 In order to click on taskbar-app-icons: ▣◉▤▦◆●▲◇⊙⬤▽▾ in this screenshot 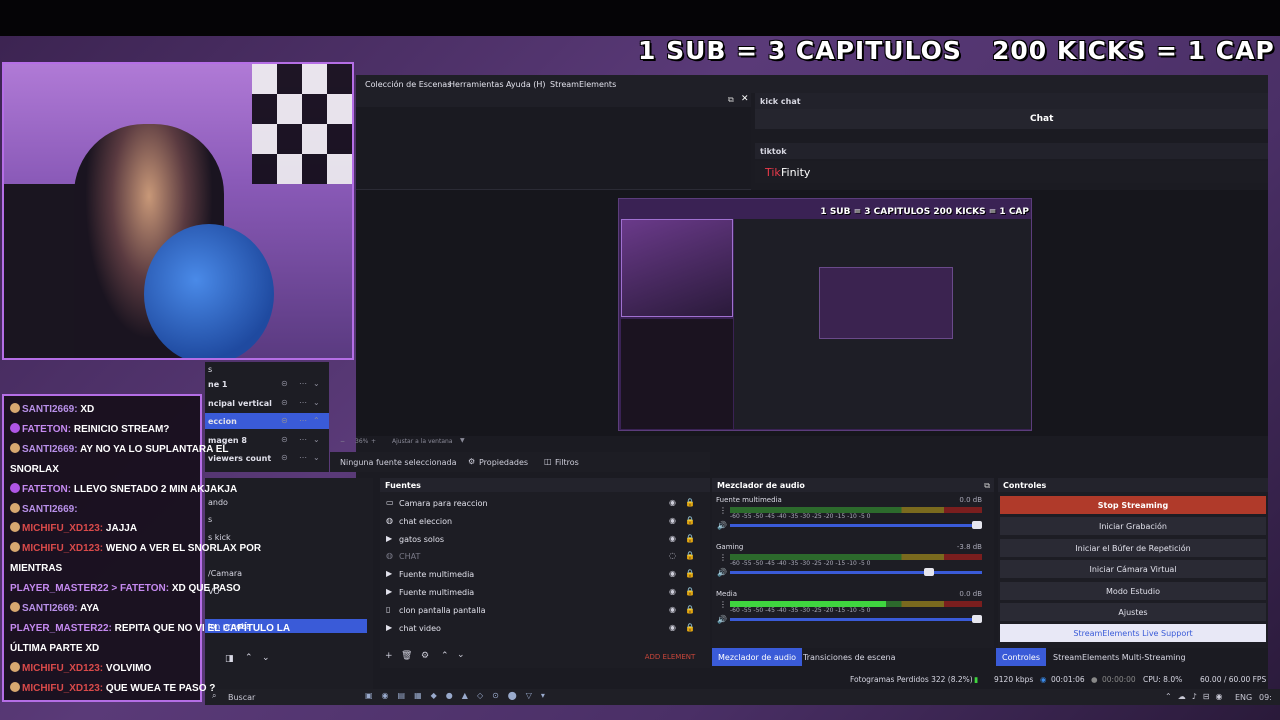, I will do `click(459, 695)`.